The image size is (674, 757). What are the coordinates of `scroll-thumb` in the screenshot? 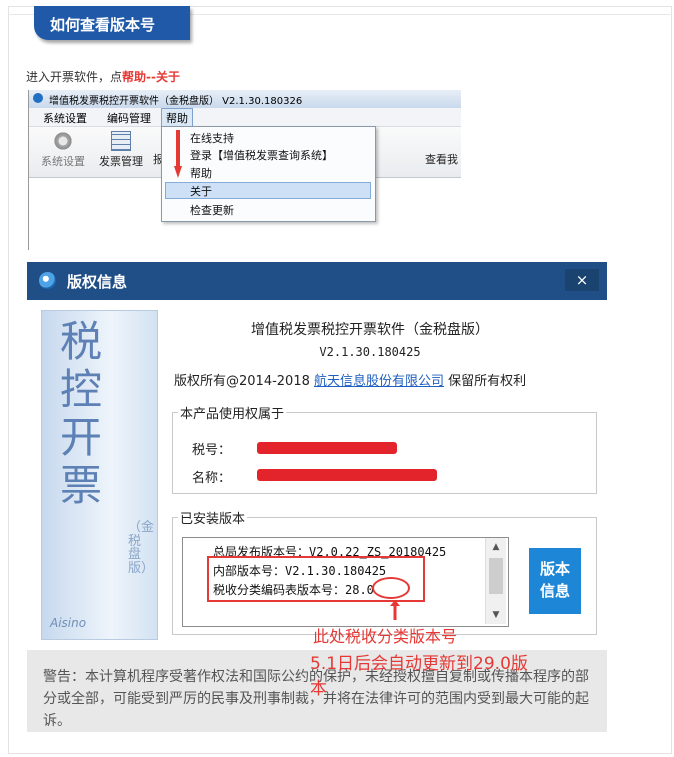 It's located at (496, 576).